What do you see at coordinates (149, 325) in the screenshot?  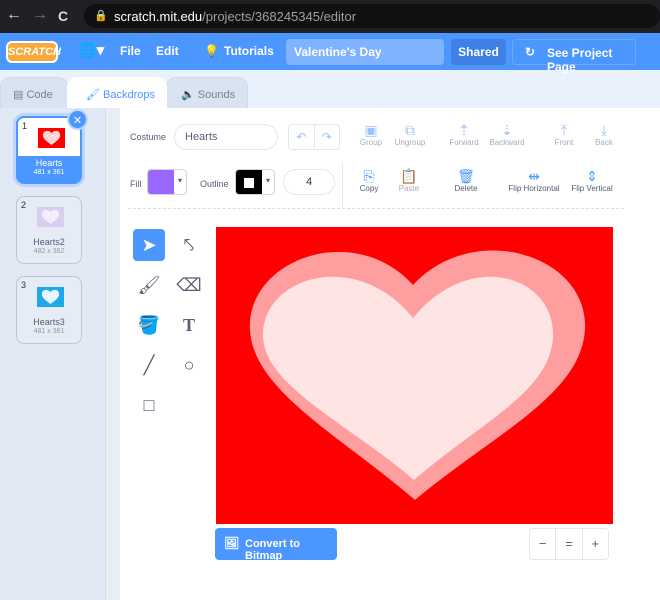 I see `fill-tool-icon: 🪣` at bounding box center [149, 325].